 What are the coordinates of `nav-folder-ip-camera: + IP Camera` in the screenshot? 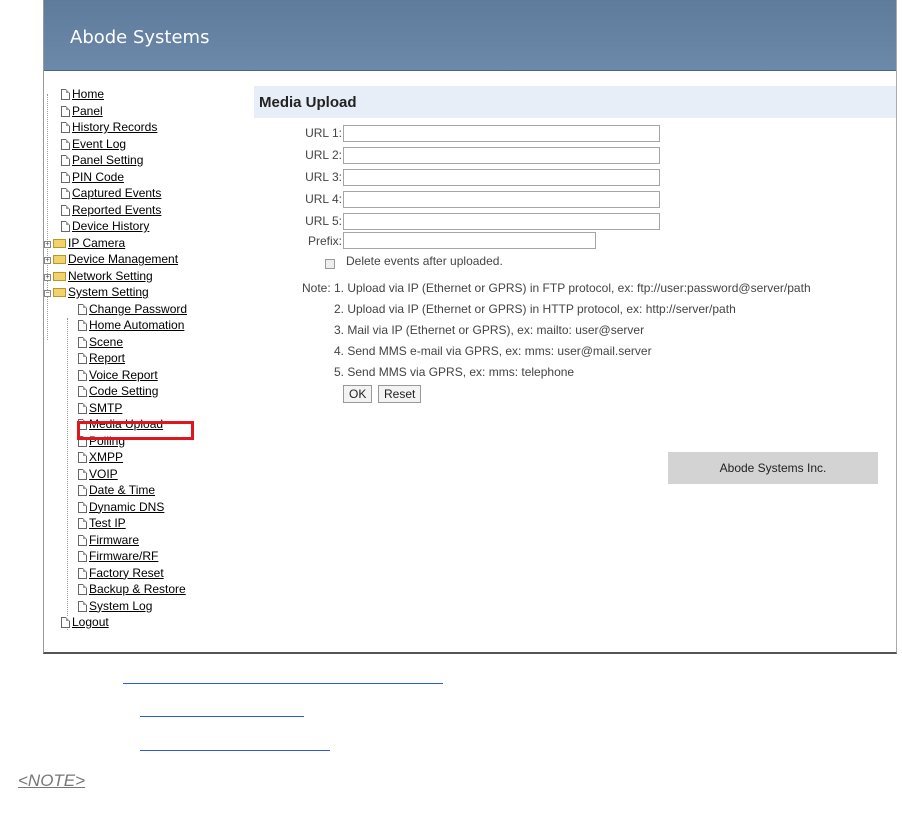 It's located at (144, 243).